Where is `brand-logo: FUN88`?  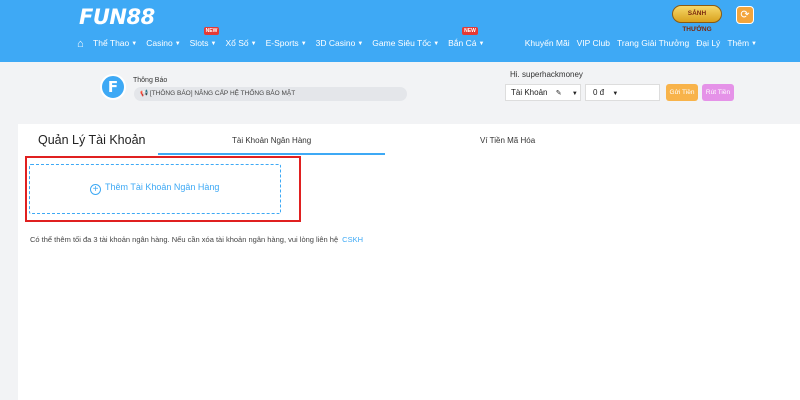
brand-logo: FUN88 is located at coordinates (117, 17).